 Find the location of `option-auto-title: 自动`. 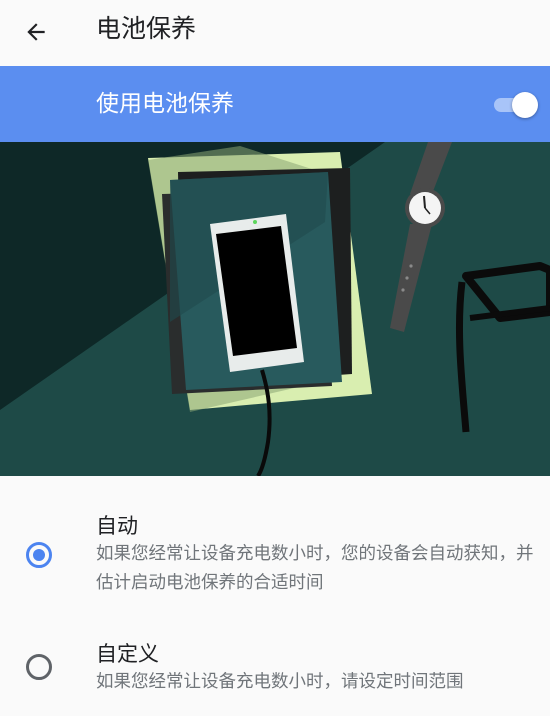

option-auto-title: 自动 is located at coordinates (117, 526).